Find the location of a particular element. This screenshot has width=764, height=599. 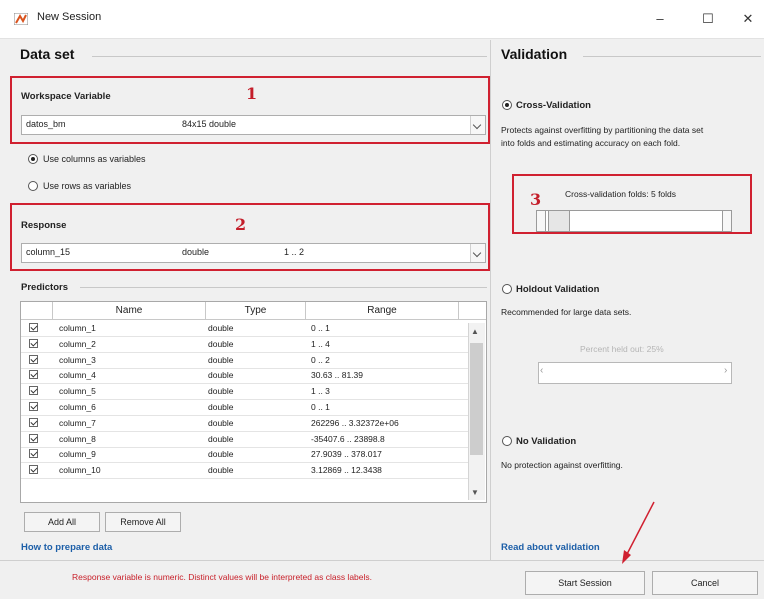

row-name: column_8 is located at coordinates (77, 438).